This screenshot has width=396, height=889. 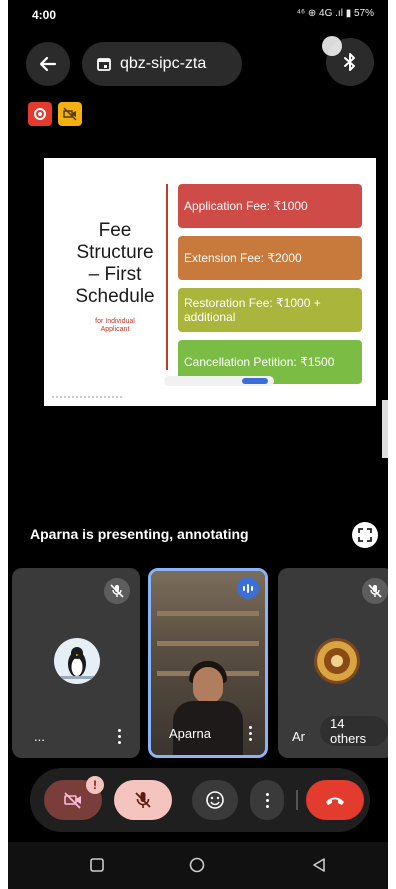 I want to click on penguin-avatar-icon, so click(x=77, y=663).